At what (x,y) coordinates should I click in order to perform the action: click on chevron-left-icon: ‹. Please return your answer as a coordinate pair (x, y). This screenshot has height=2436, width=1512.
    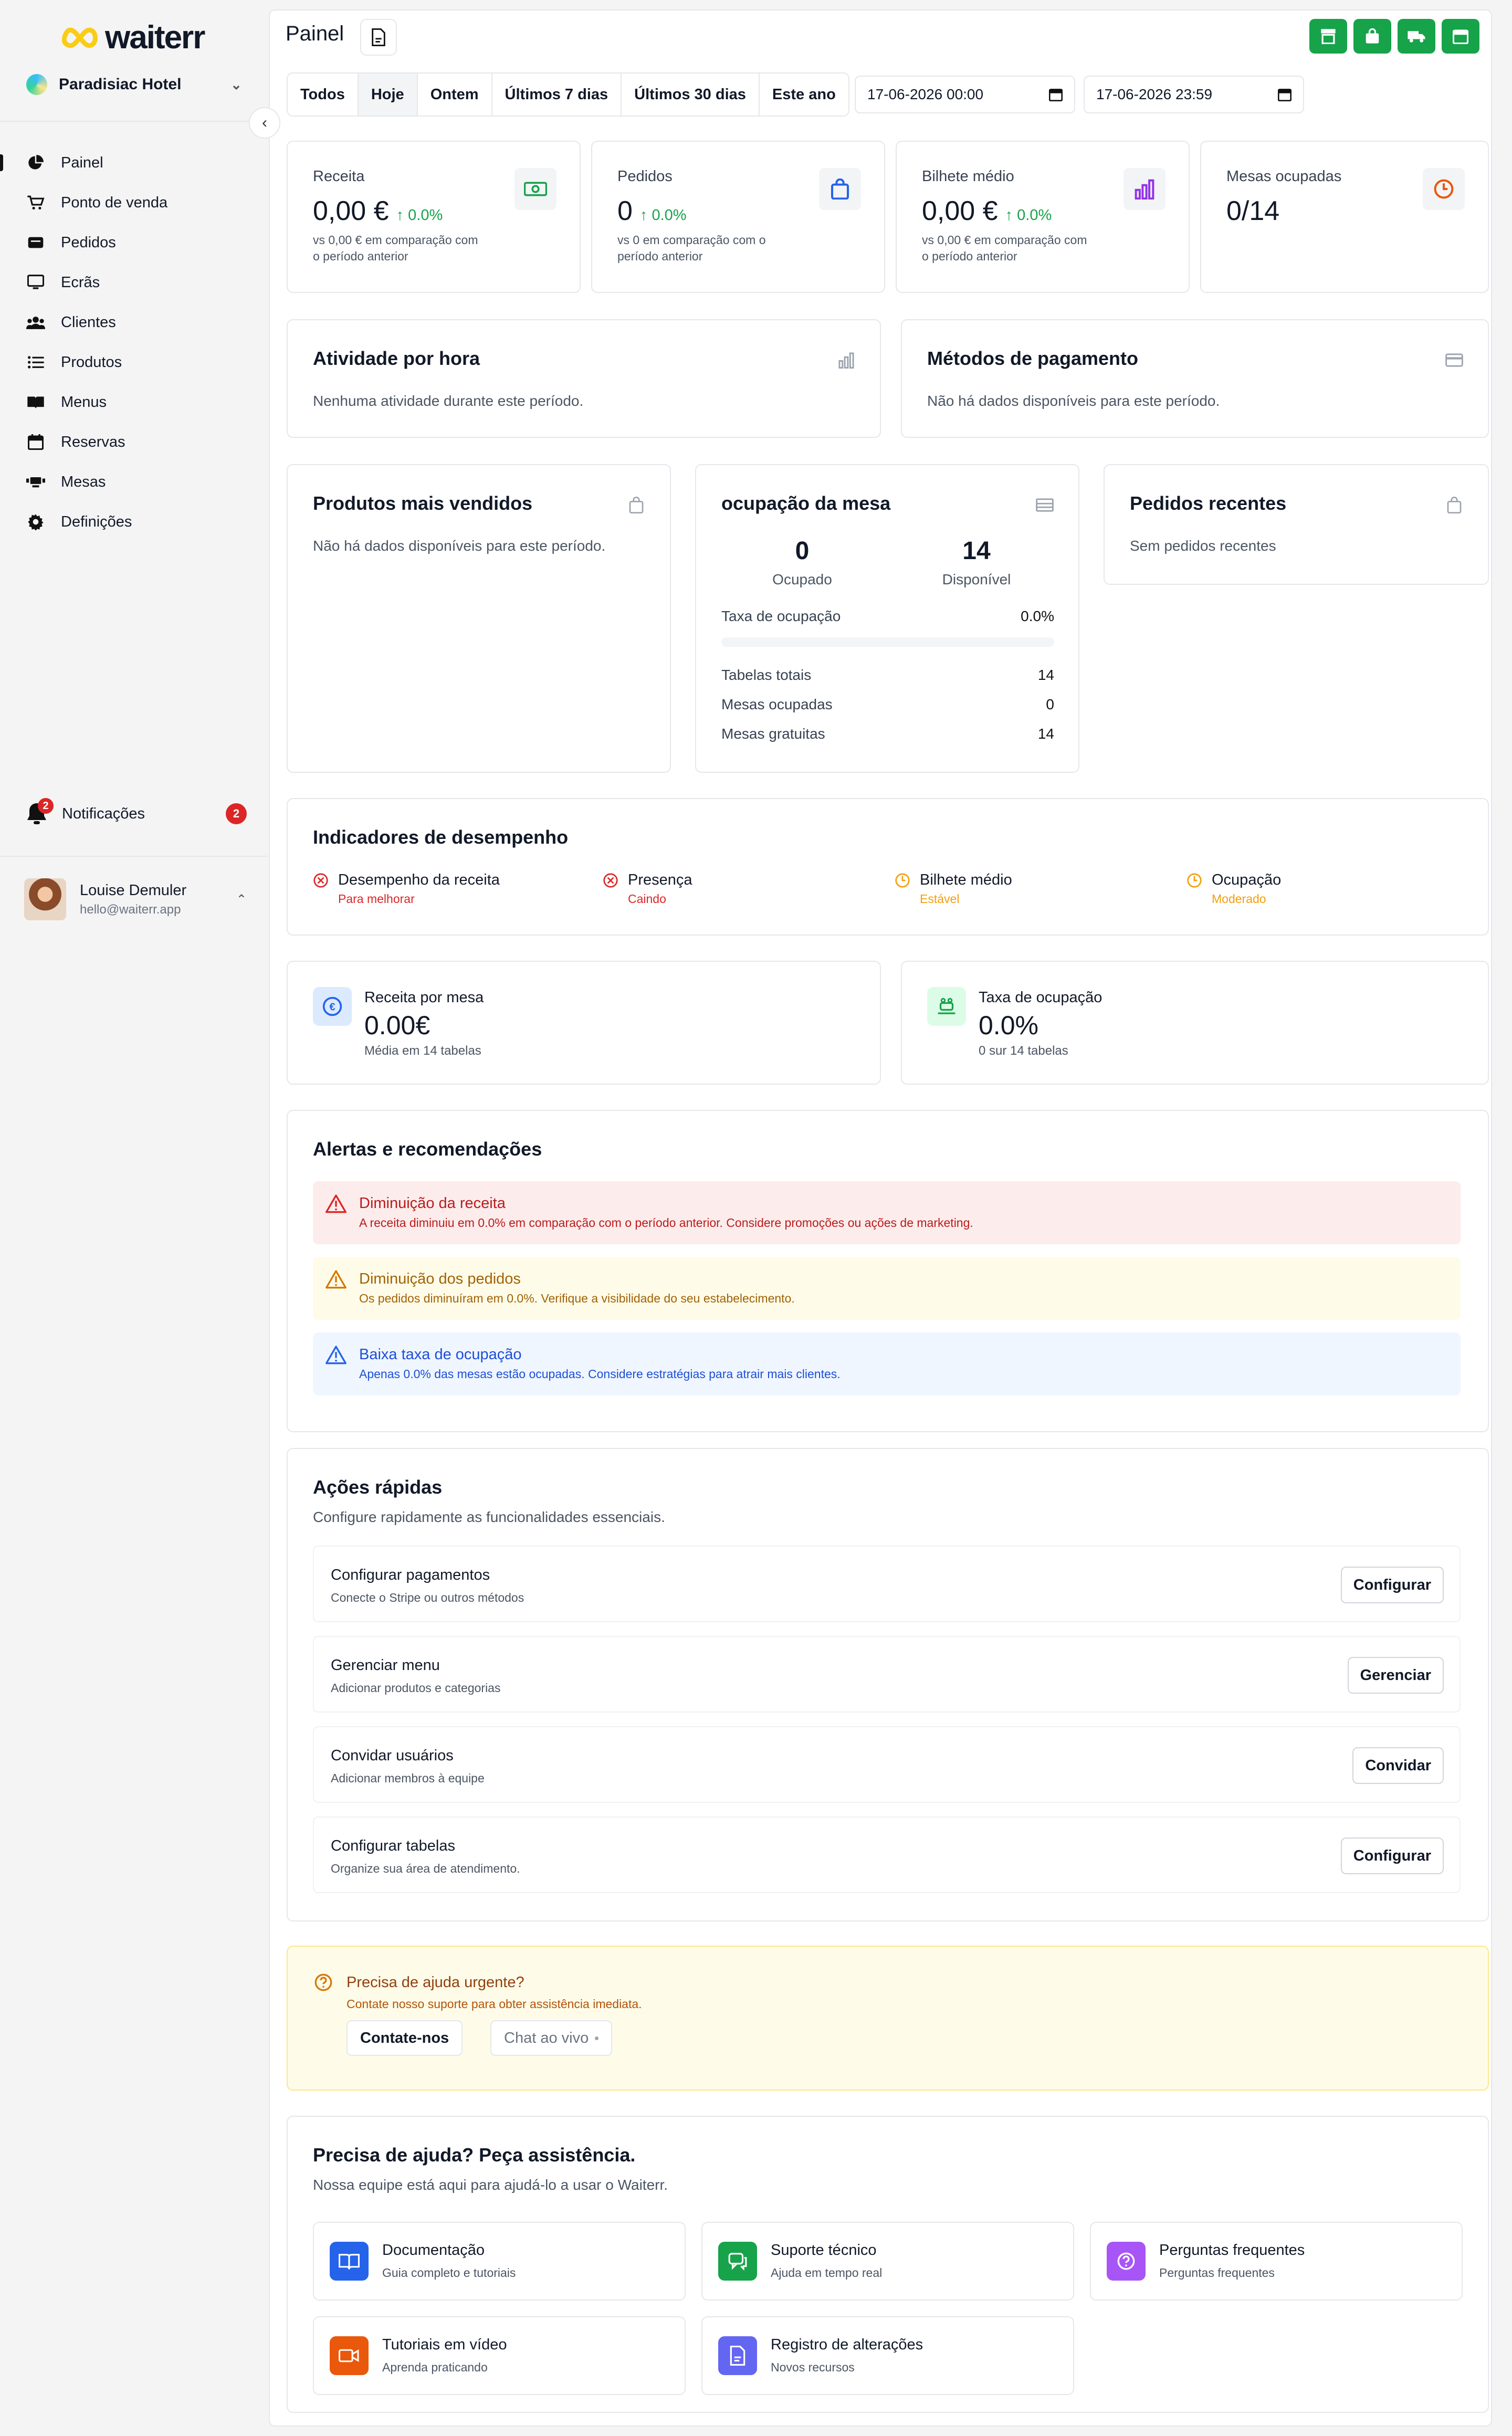
    Looking at the image, I should click on (264, 122).